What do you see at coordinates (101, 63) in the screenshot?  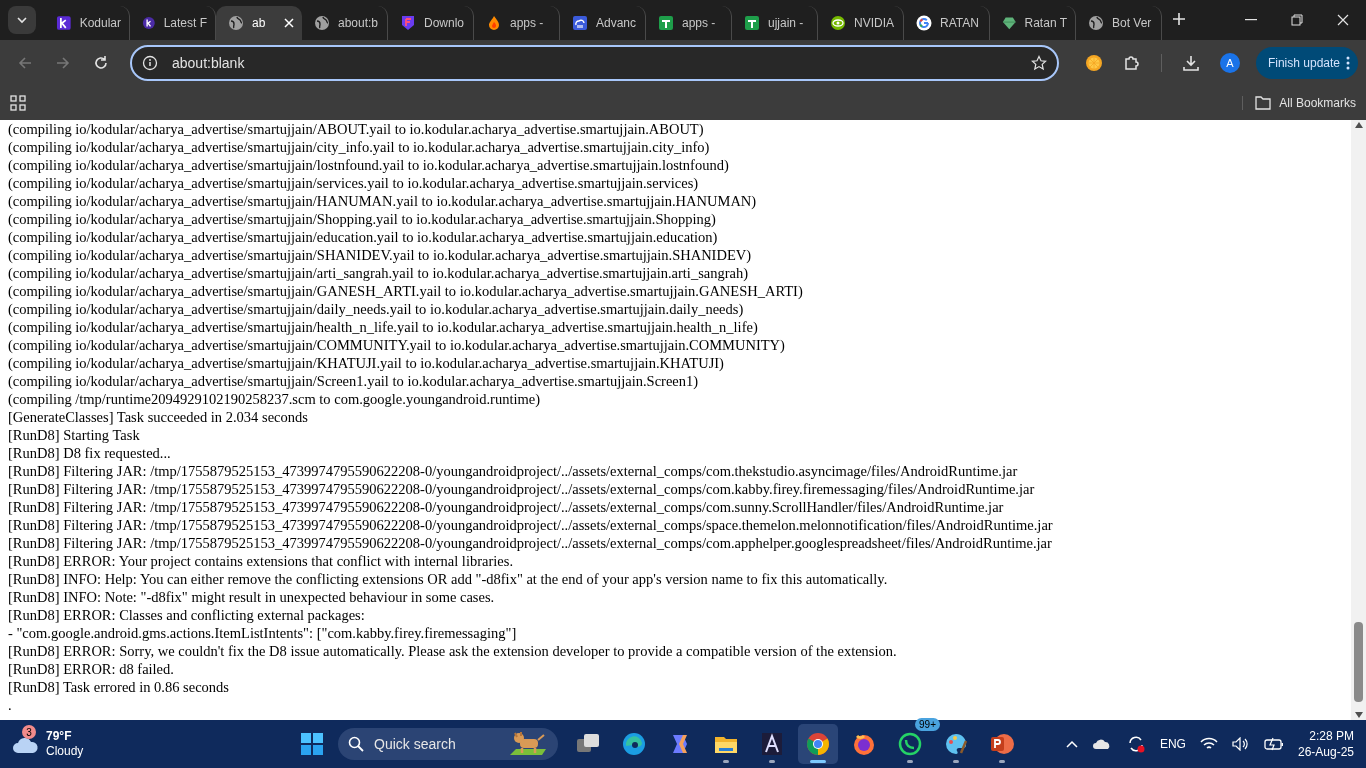 I see `reload-icon` at bounding box center [101, 63].